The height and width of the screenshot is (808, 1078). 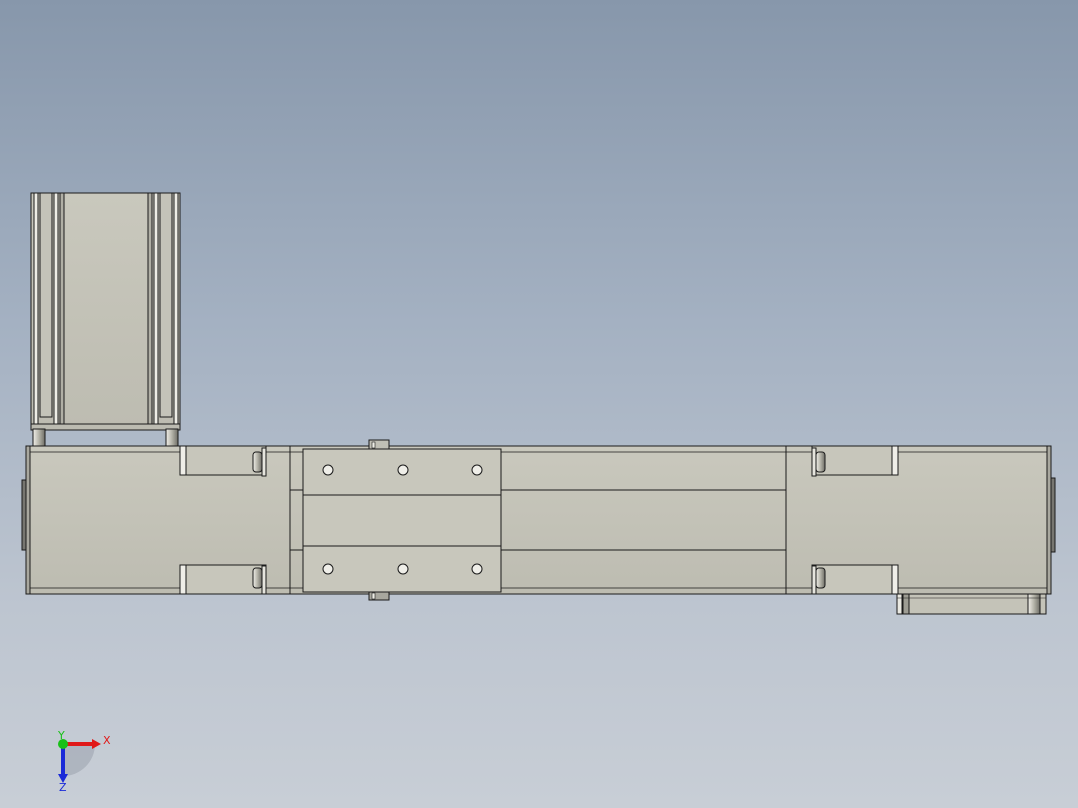 What do you see at coordinates (84, 761) in the screenshot?
I see `coordinate-triad: X Y Z` at bounding box center [84, 761].